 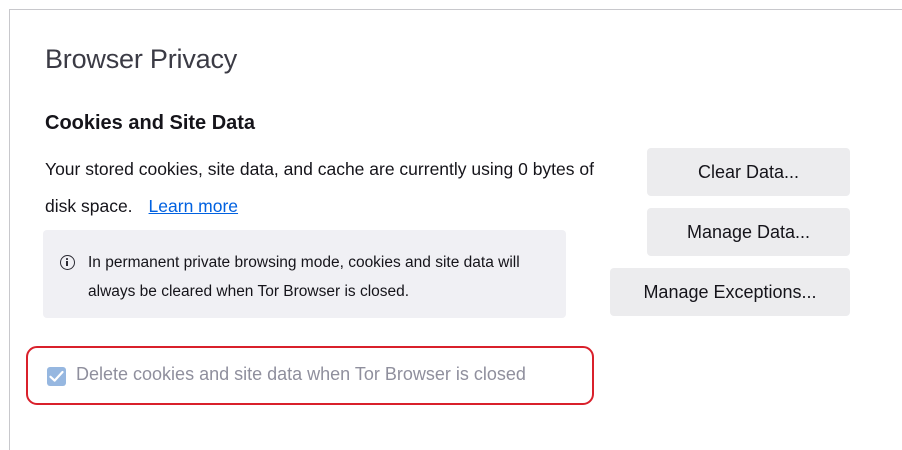 I want to click on section-heading-cookies: Cookies and Site Data, so click(x=150, y=123).